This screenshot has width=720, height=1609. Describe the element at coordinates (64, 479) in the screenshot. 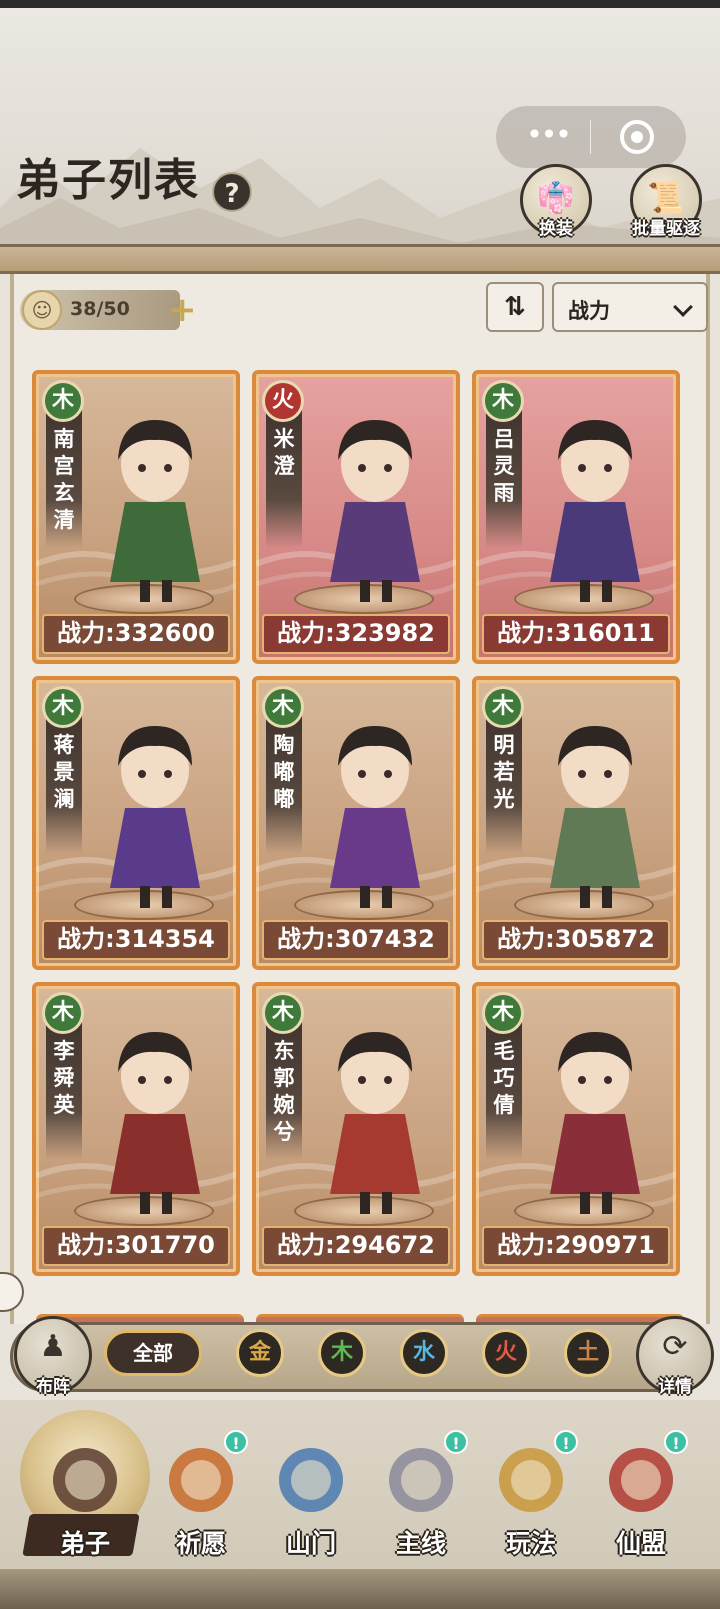

I see `disciple-name: 南宫玄清` at that location.